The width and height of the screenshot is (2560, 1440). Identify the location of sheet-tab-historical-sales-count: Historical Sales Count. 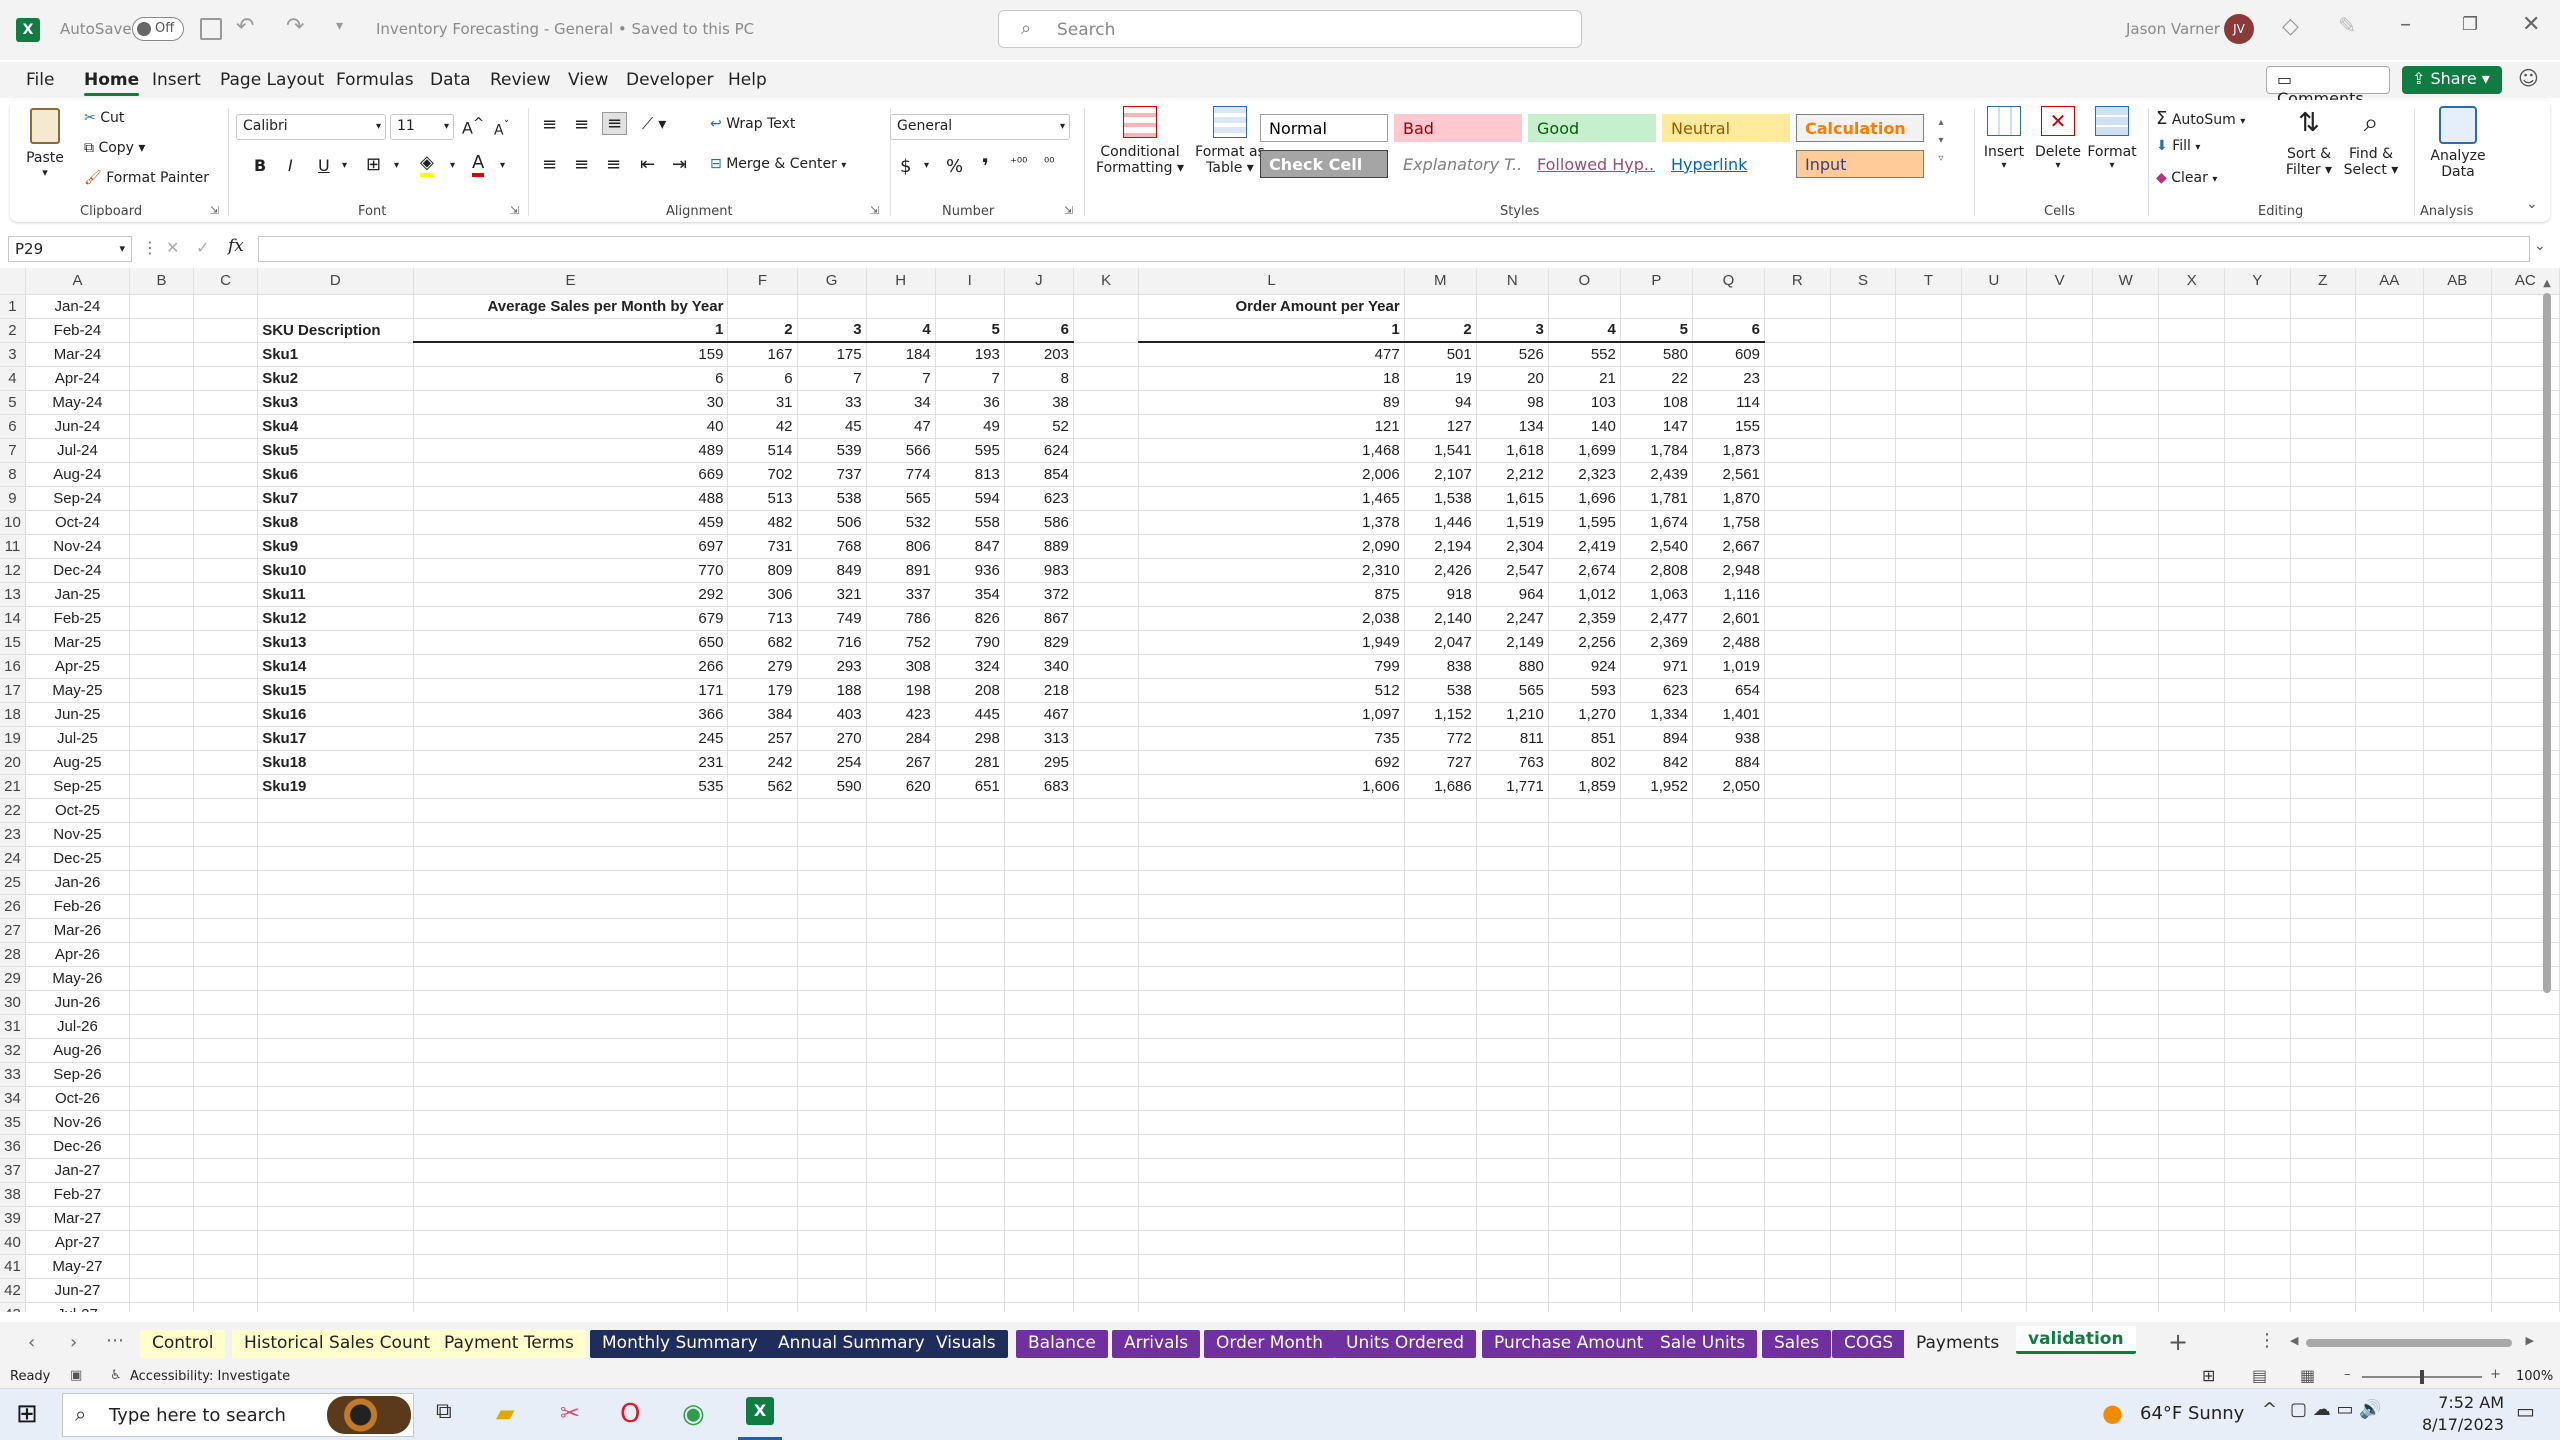
(337, 1344).